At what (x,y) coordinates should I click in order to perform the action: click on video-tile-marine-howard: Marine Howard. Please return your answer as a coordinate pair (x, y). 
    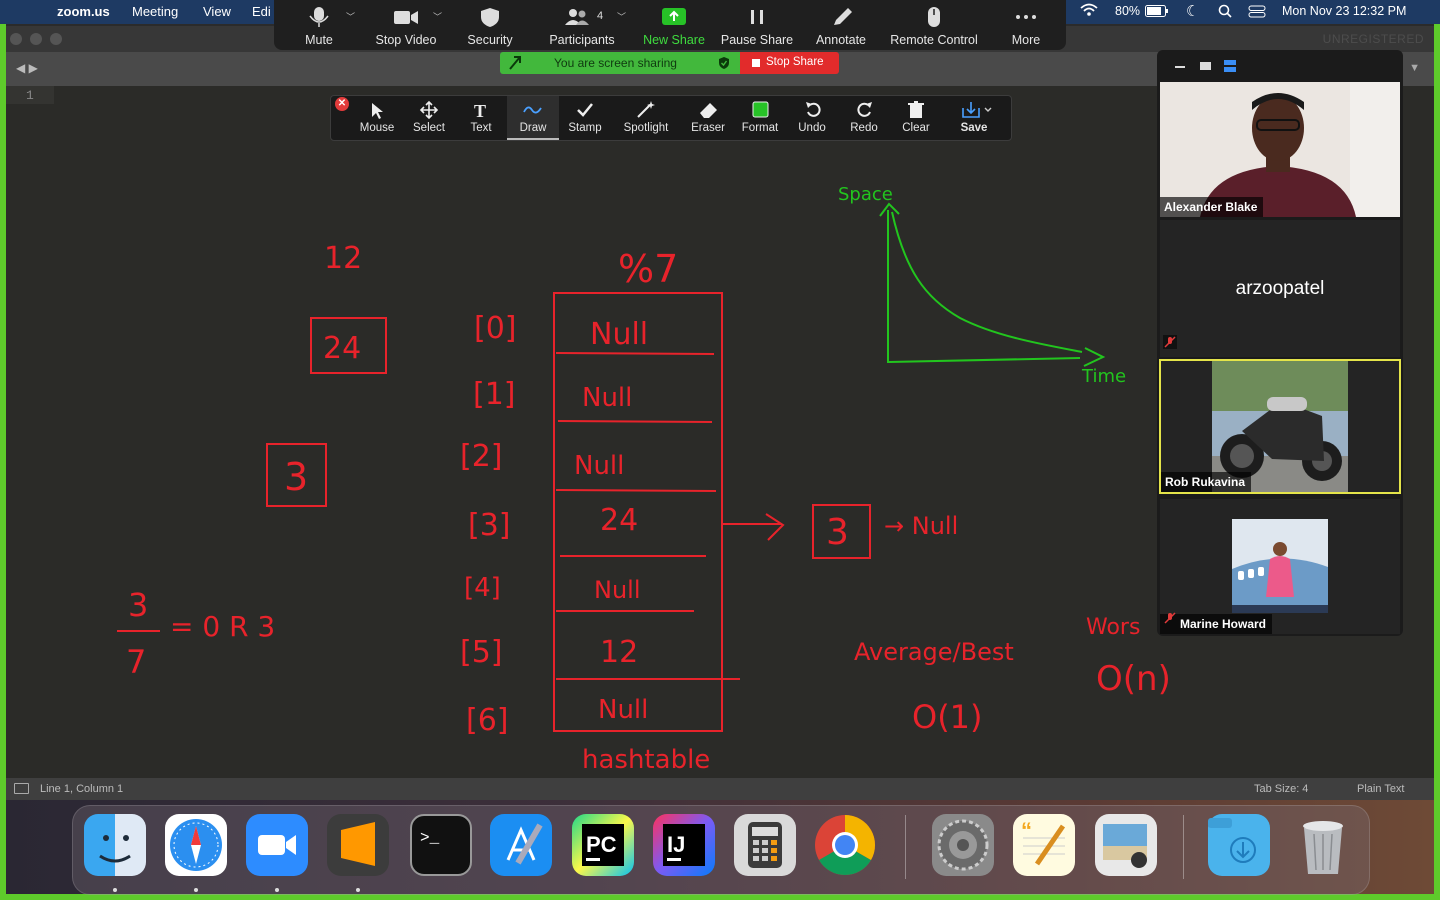
    Looking at the image, I should click on (1280, 566).